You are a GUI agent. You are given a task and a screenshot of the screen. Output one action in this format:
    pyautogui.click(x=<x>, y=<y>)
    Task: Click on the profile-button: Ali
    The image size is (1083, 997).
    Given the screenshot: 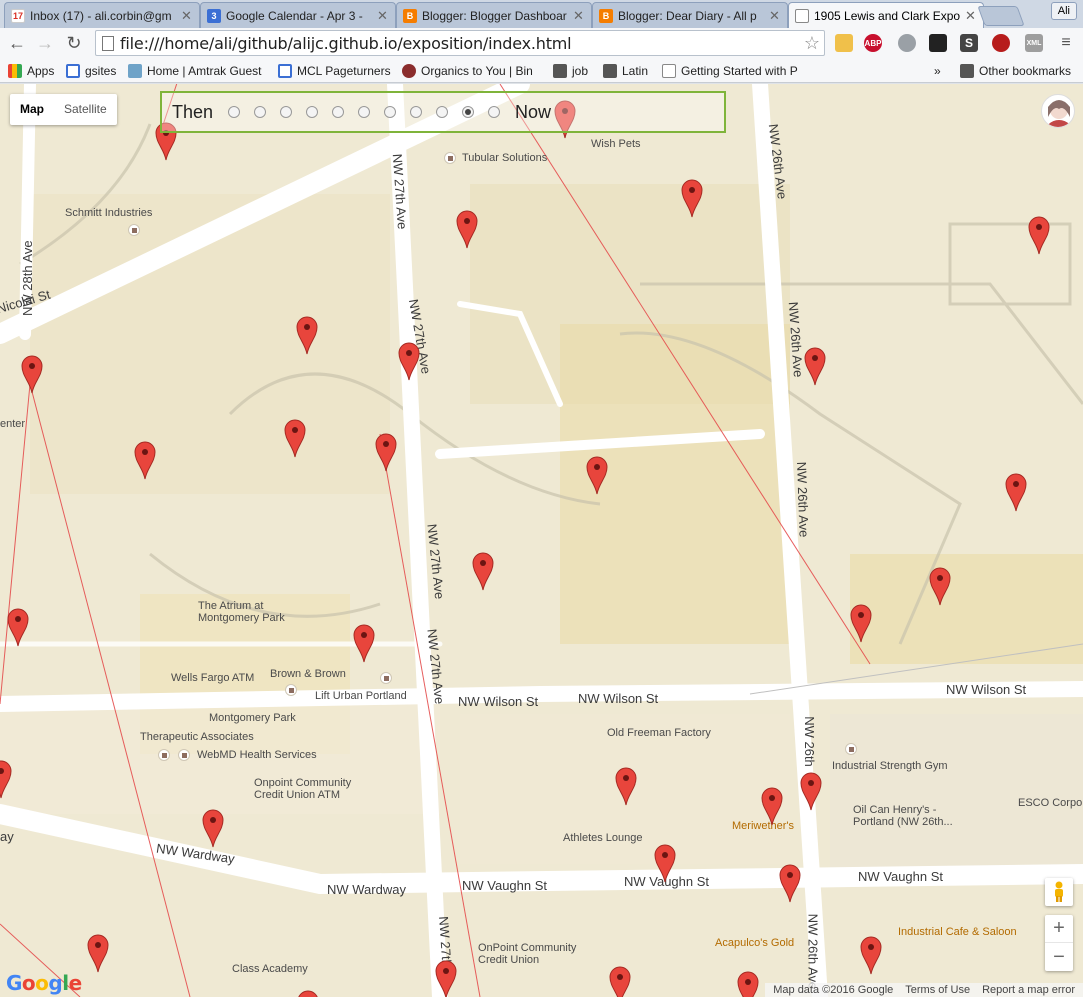 What is the action you would take?
    pyautogui.click(x=1063, y=11)
    